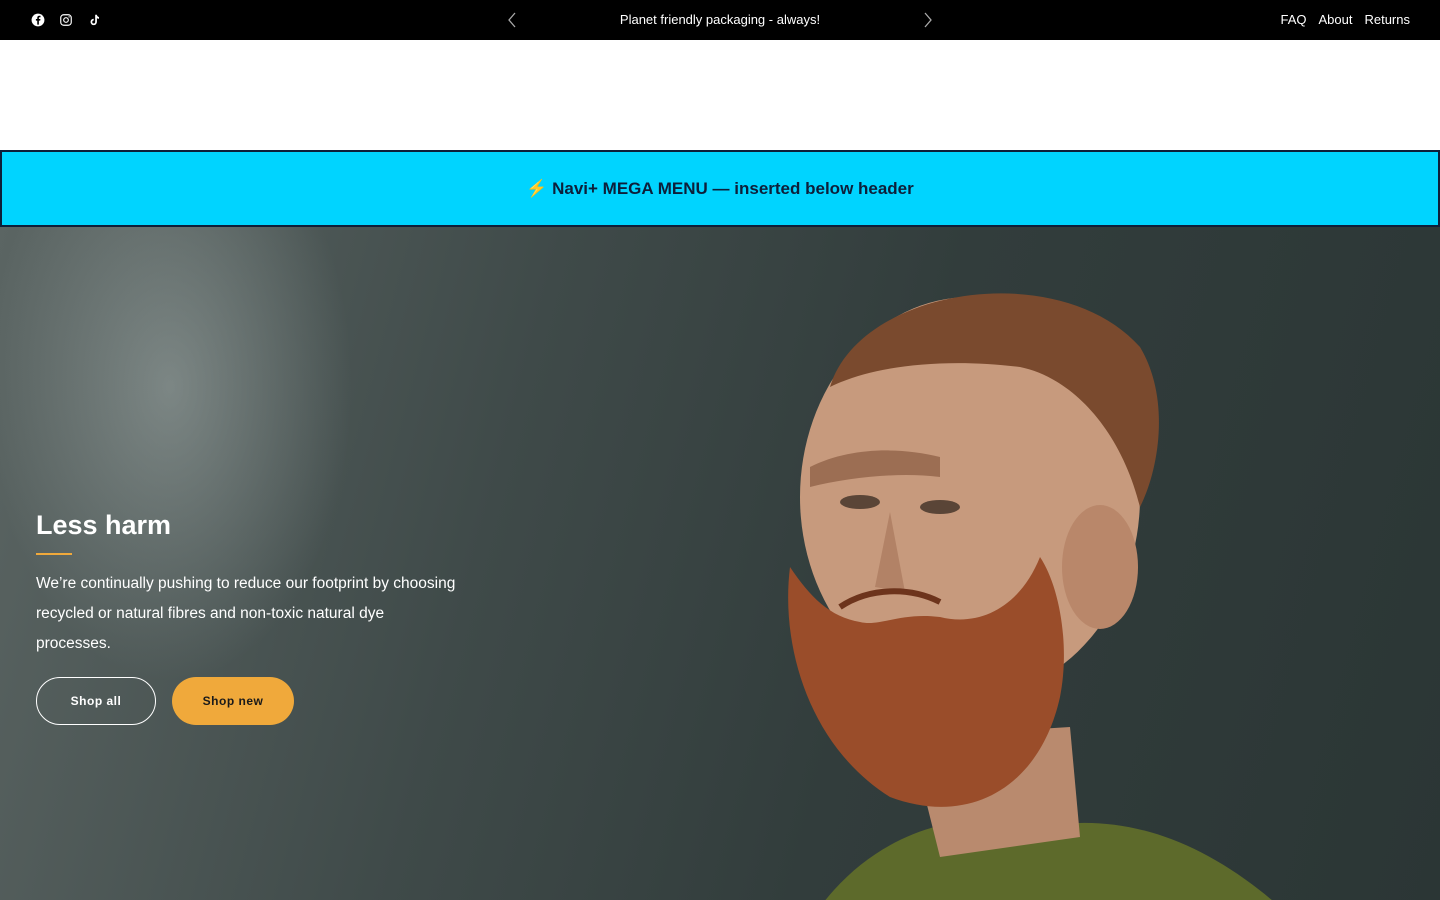 Image resolution: width=1440 pixels, height=900 pixels. What do you see at coordinates (94, 20) in the screenshot?
I see `tiktok-icon` at bounding box center [94, 20].